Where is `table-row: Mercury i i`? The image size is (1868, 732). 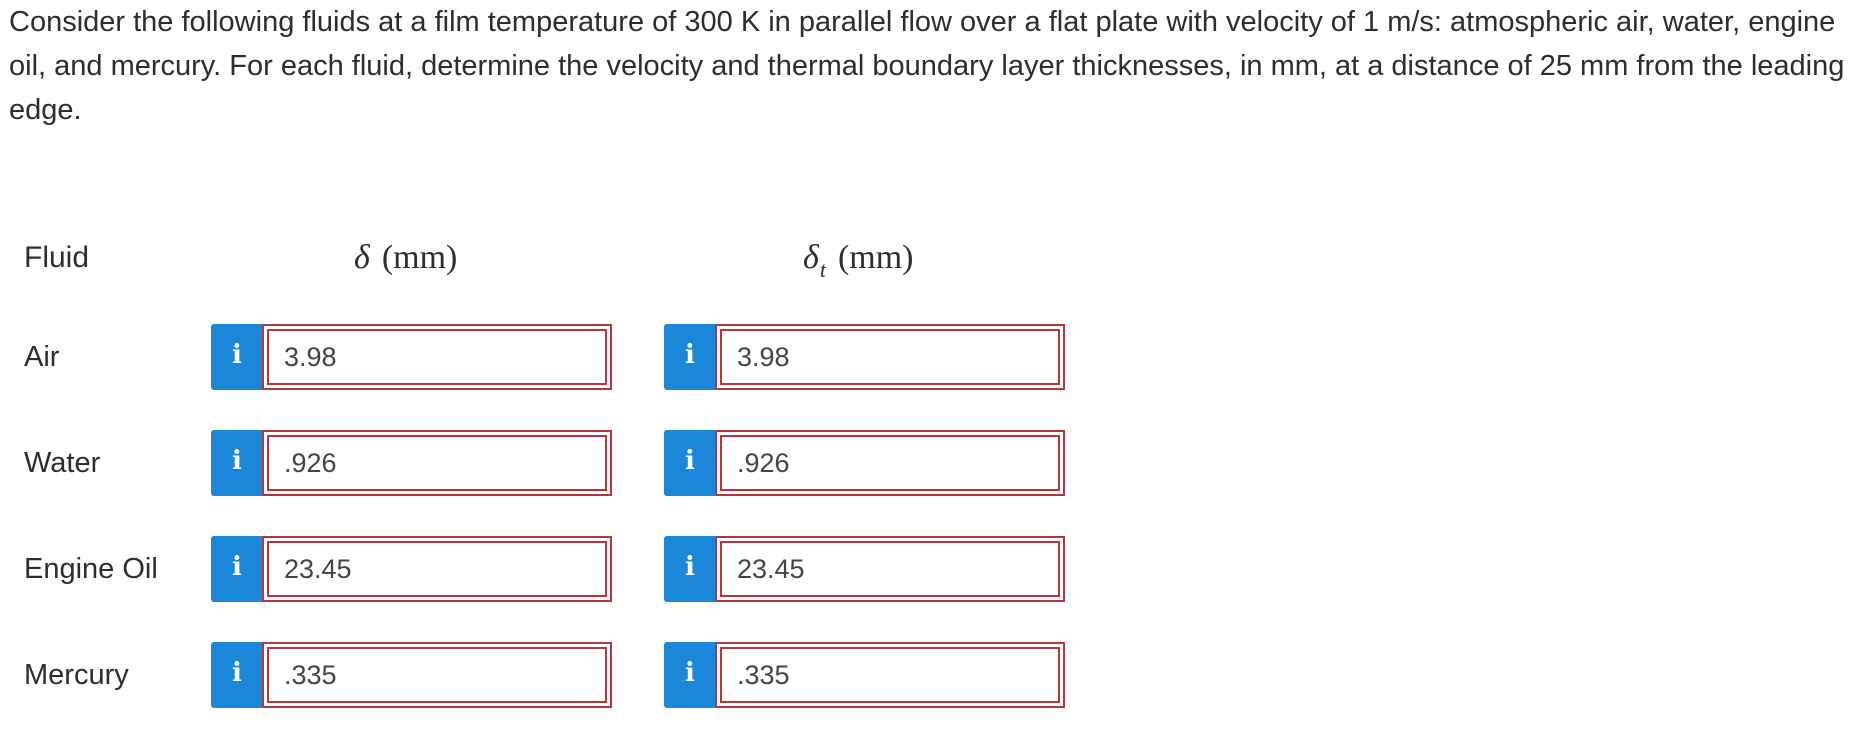 table-row: Mercury i i is located at coordinates (550, 675).